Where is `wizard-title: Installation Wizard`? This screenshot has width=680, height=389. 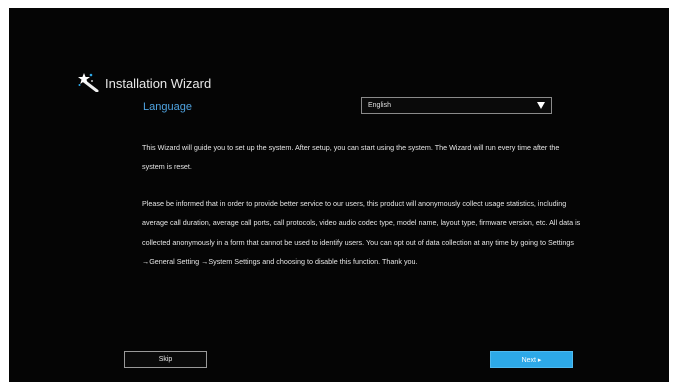
wizard-title: Installation Wizard is located at coordinates (158, 83).